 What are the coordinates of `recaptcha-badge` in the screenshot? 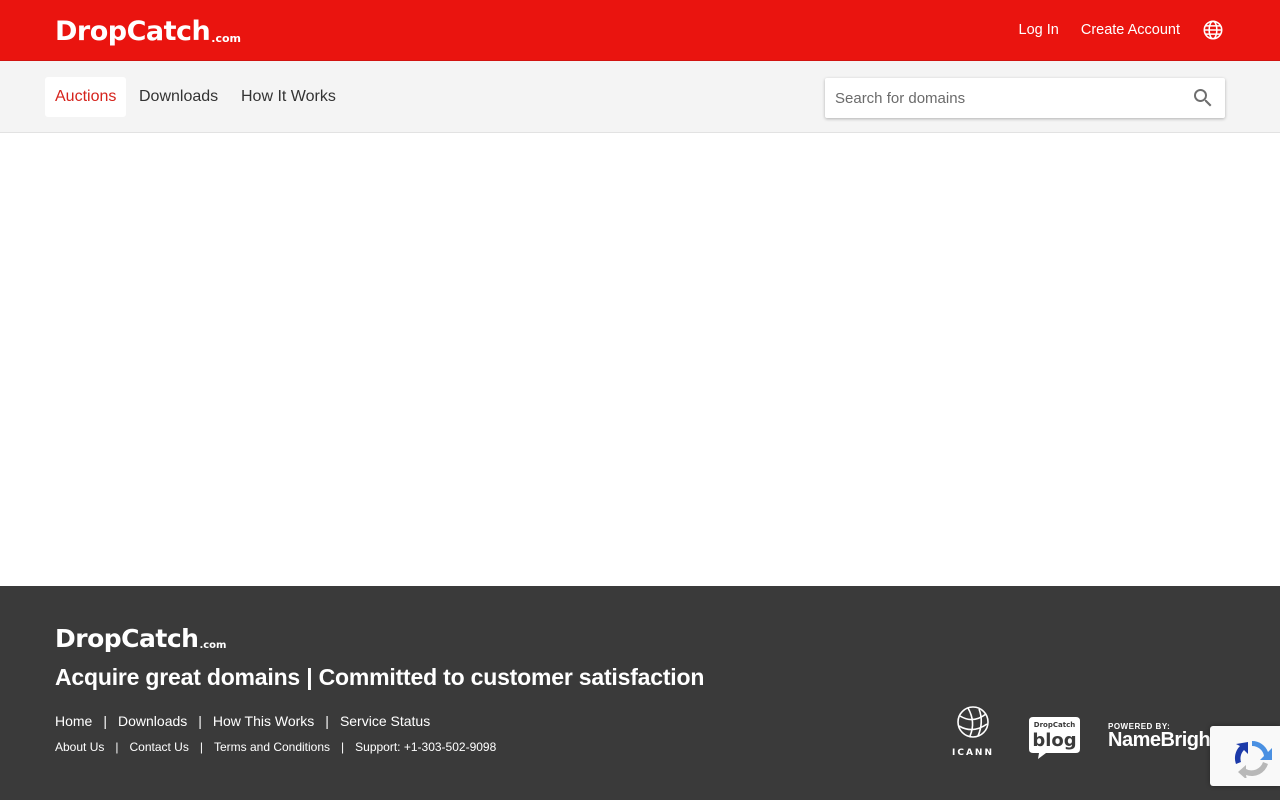 It's located at (1245, 756).